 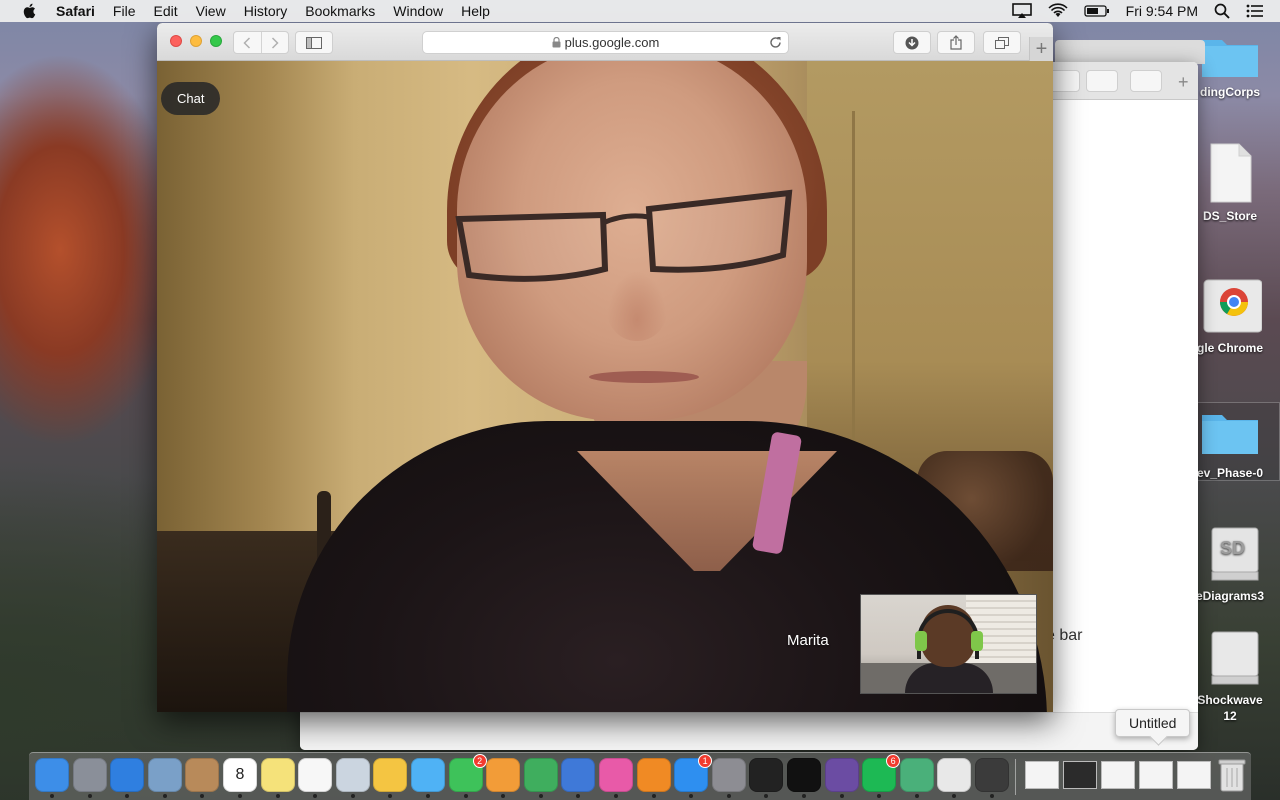 I want to click on dock-badge: 6, so click(x=893, y=761).